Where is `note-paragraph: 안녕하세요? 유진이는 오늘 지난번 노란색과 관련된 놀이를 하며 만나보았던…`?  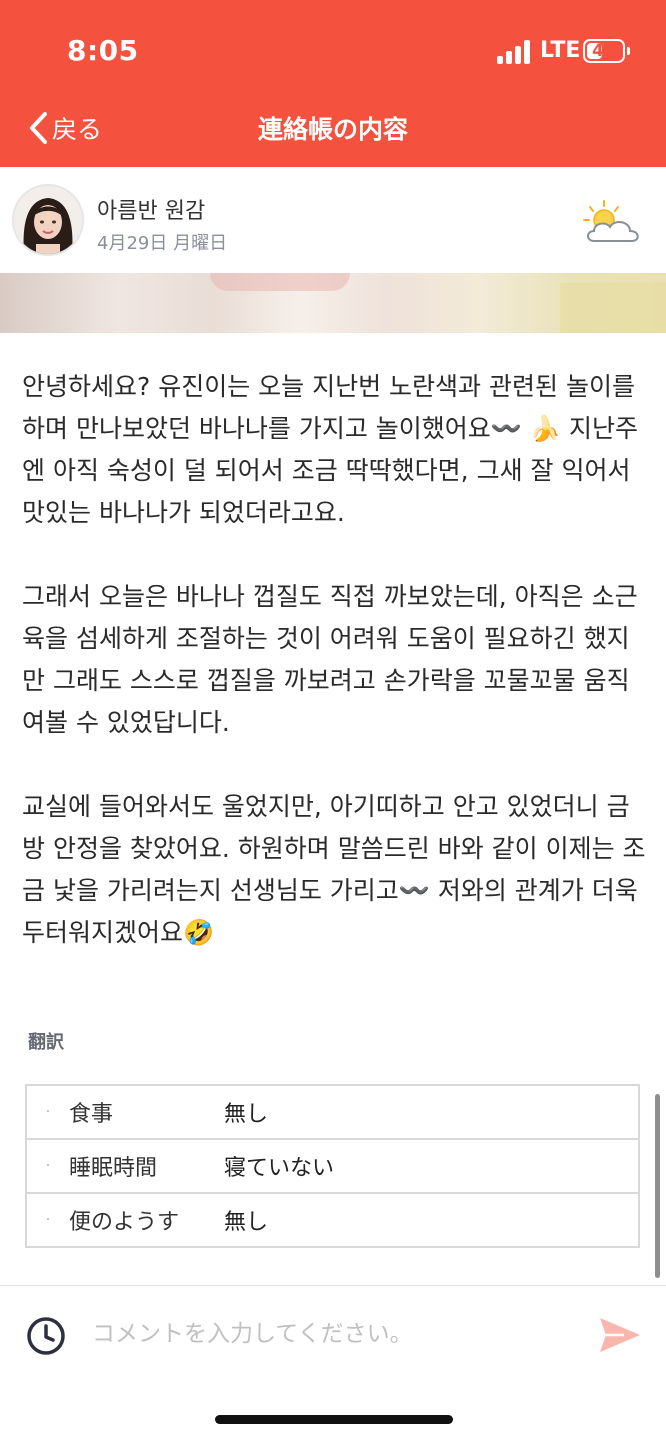
note-paragraph: 안녕하세요? 유진이는 오늘 지난번 노란색과 관련된 놀이를 하며 만나보았던… is located at coordinates (330, 449).